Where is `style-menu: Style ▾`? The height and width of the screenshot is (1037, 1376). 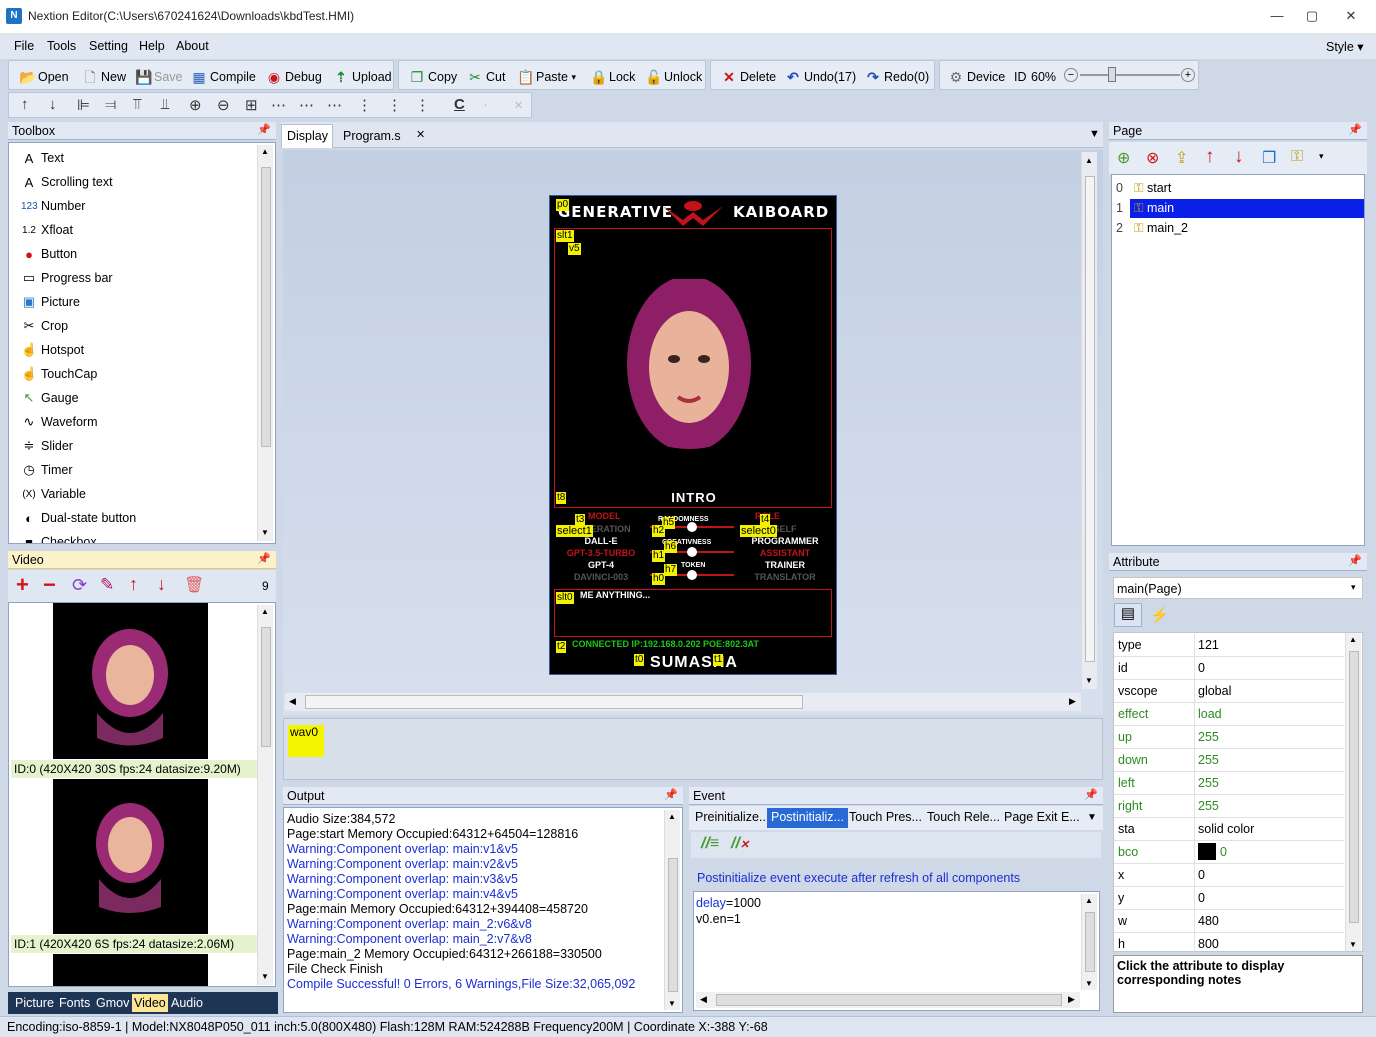
style-menu: Style ▾ is located at coordinates (1345, 46).